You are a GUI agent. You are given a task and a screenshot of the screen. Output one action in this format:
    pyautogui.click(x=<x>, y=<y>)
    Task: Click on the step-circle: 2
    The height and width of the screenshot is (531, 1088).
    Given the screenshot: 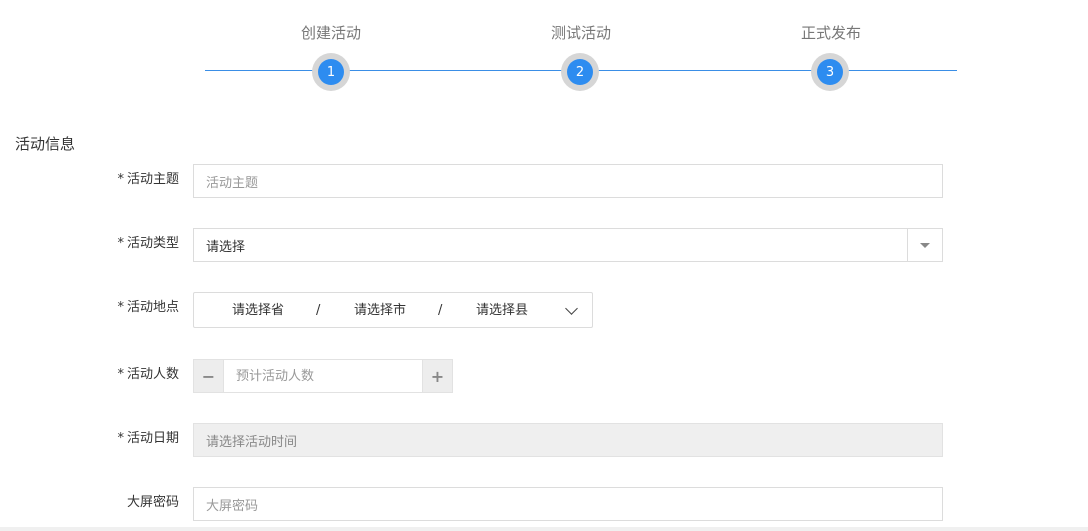 What is the action you would take?
    pyautogui.click(x=580, y=72)
    